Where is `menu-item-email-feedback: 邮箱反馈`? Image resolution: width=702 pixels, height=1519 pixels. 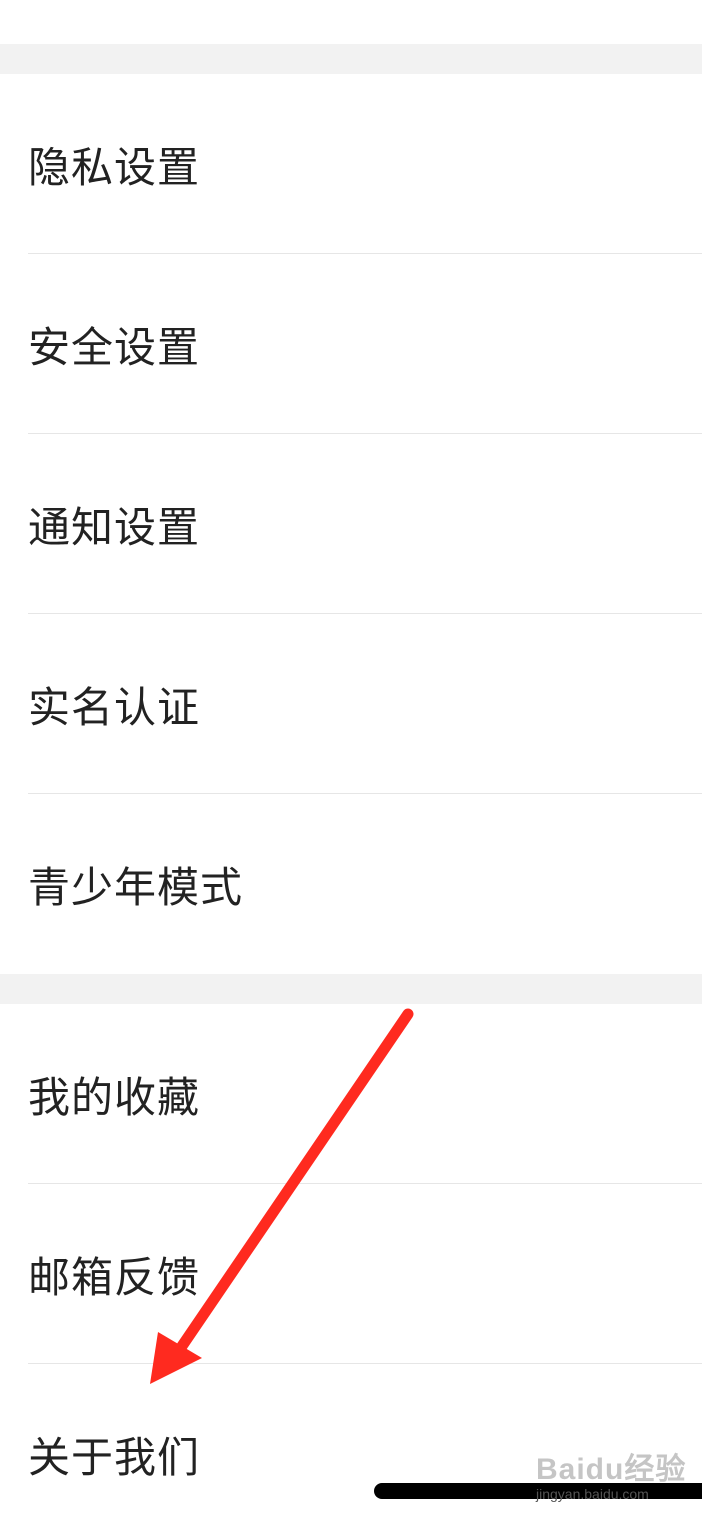 menu-item-email-feedback: 邮箱反馈 is located at coordinates (351, 1274).